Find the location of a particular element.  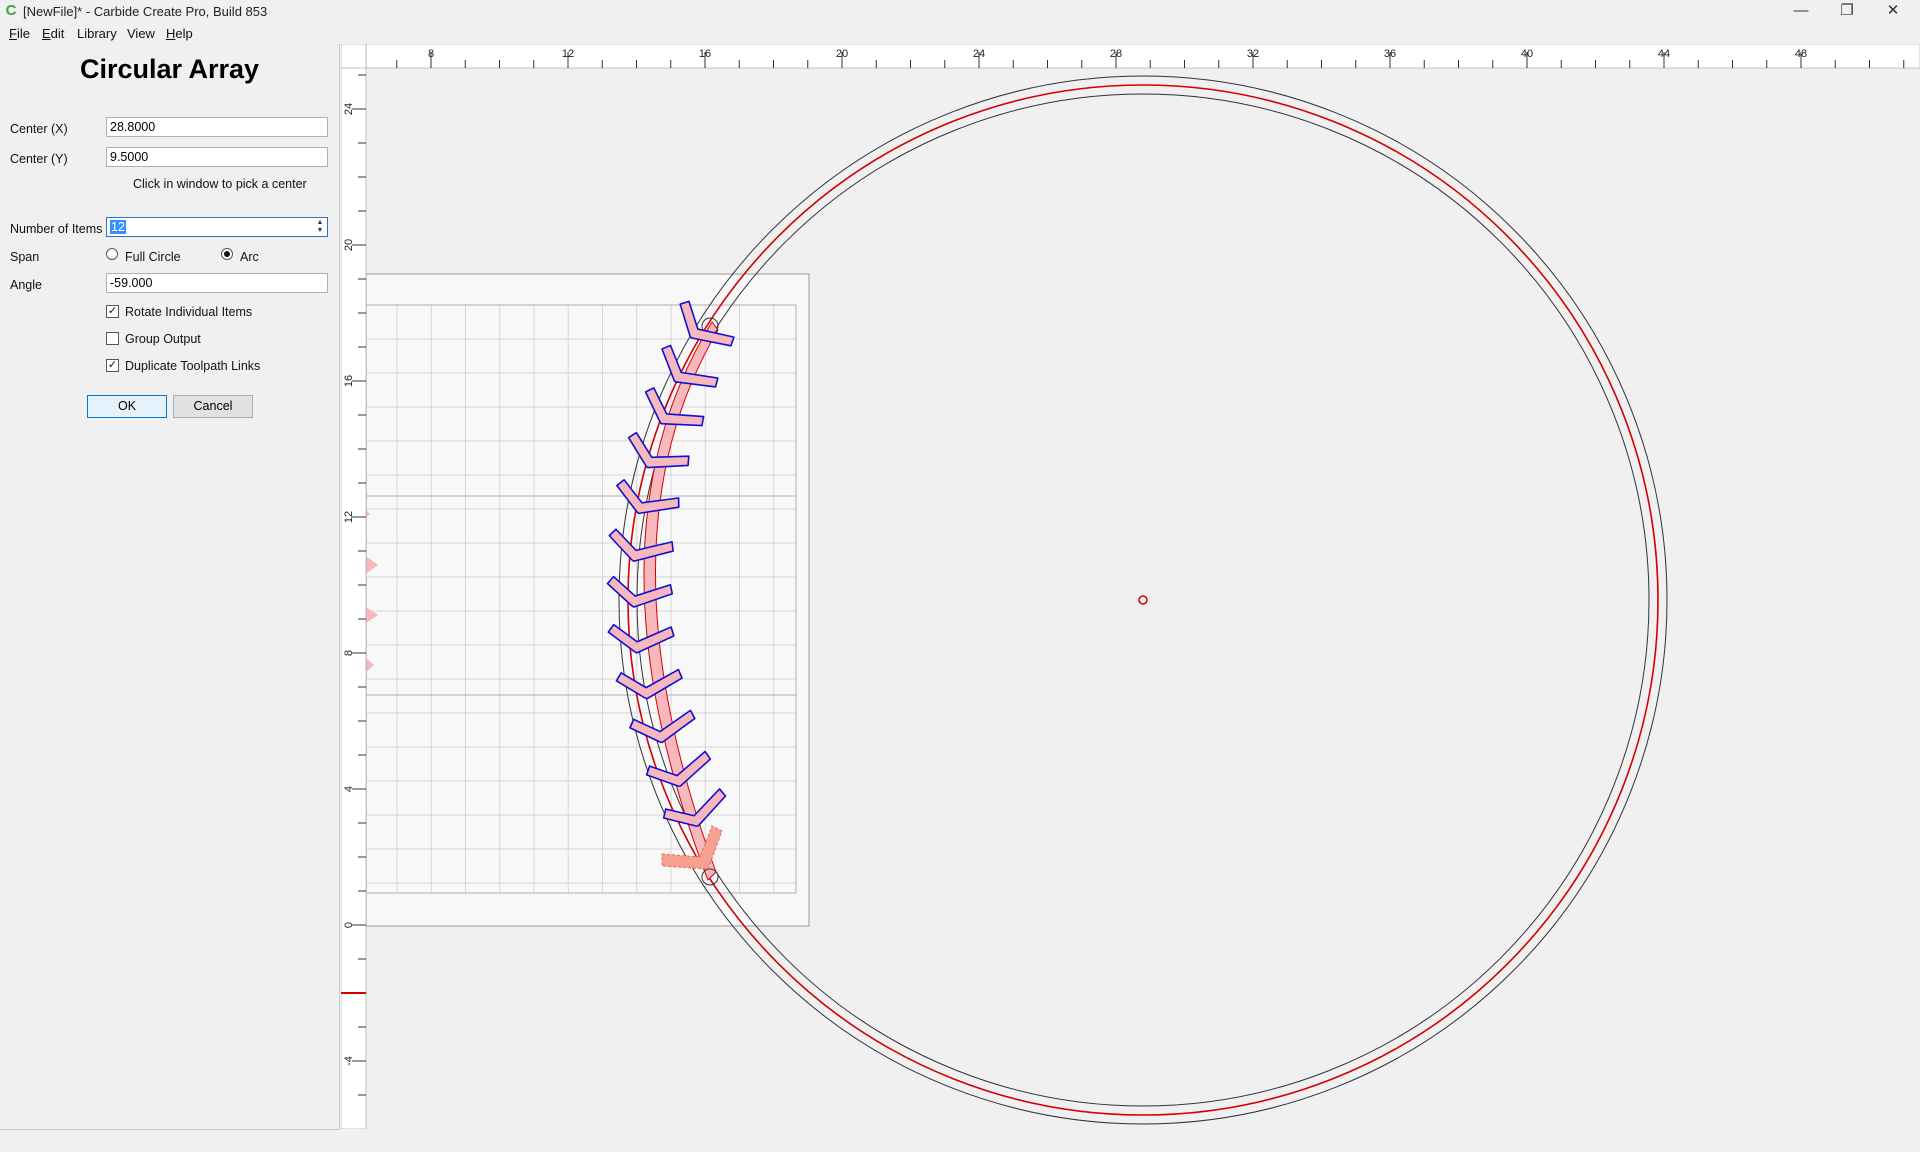

center-y-input: 9.5000 is located at coordinates (217, 157).